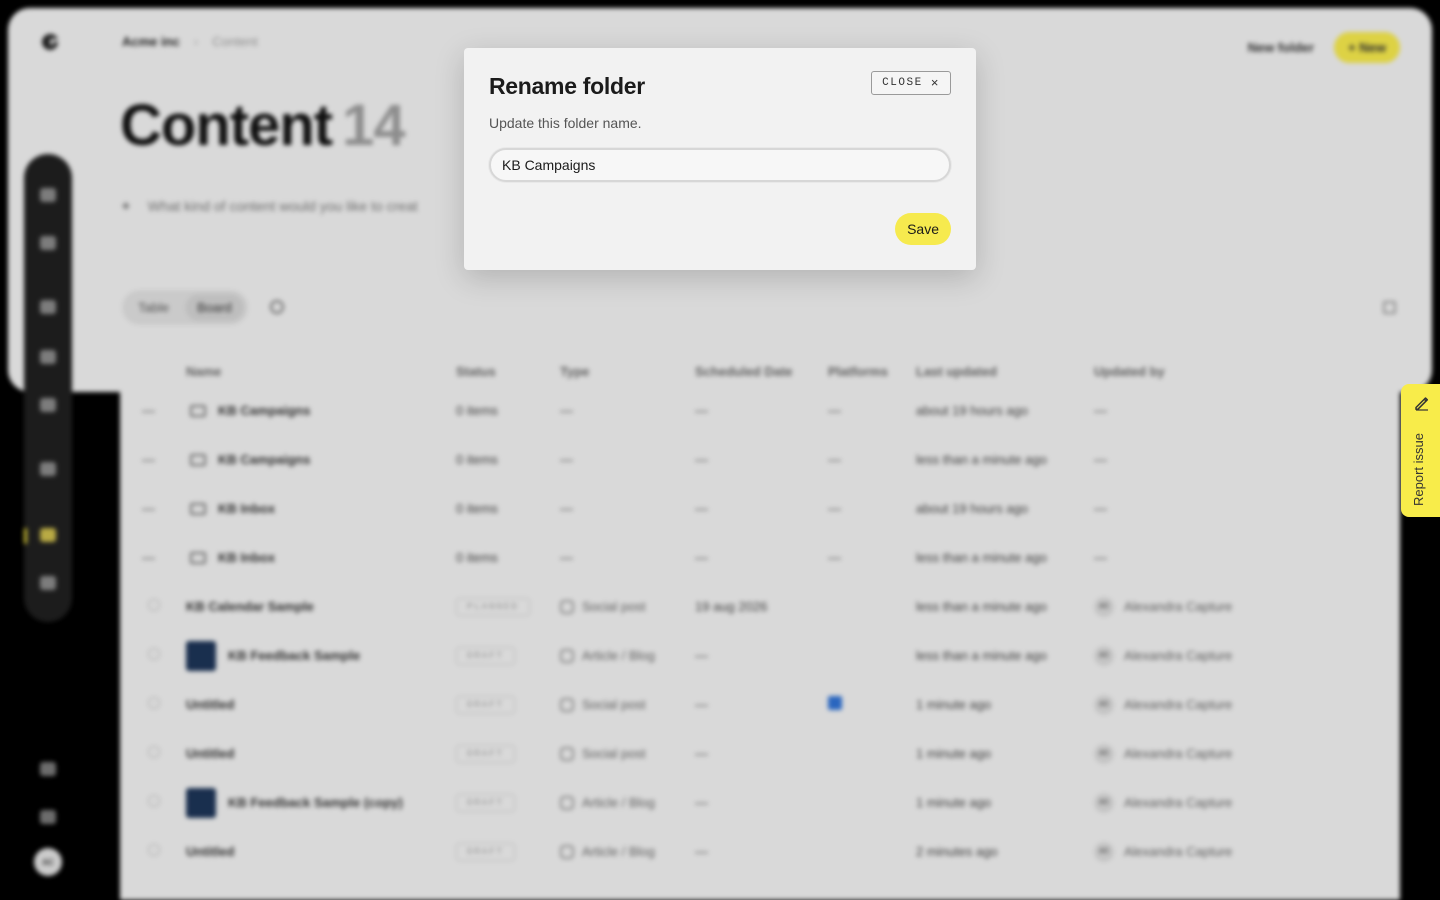  I want to click on dialog-subtitle: Update this folder name., so click(565, 123).